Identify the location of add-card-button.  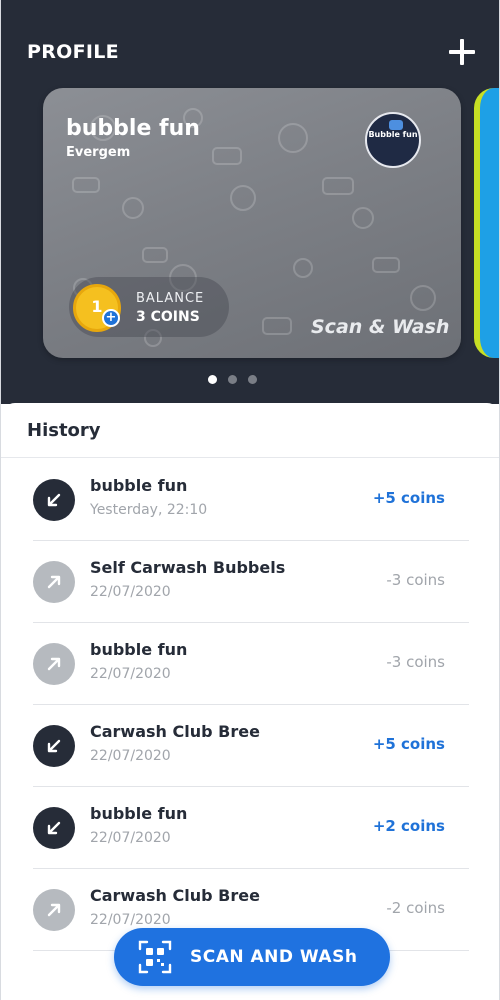
(462, 52).